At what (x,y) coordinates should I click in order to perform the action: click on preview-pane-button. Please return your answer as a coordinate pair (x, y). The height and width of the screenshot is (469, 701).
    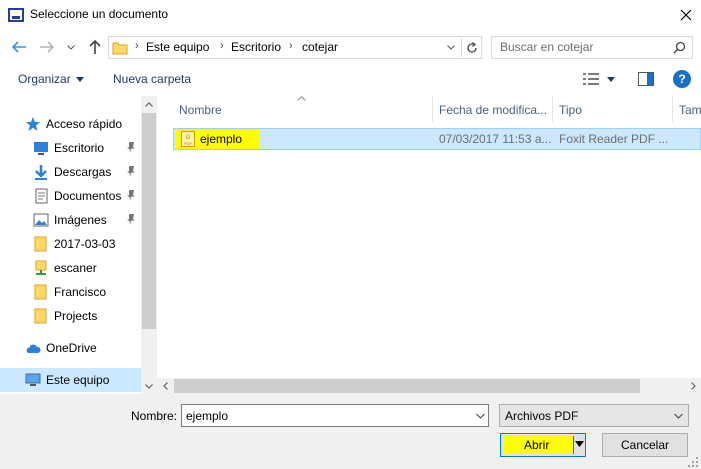
    Looking at the image, I should click on (646, 79).